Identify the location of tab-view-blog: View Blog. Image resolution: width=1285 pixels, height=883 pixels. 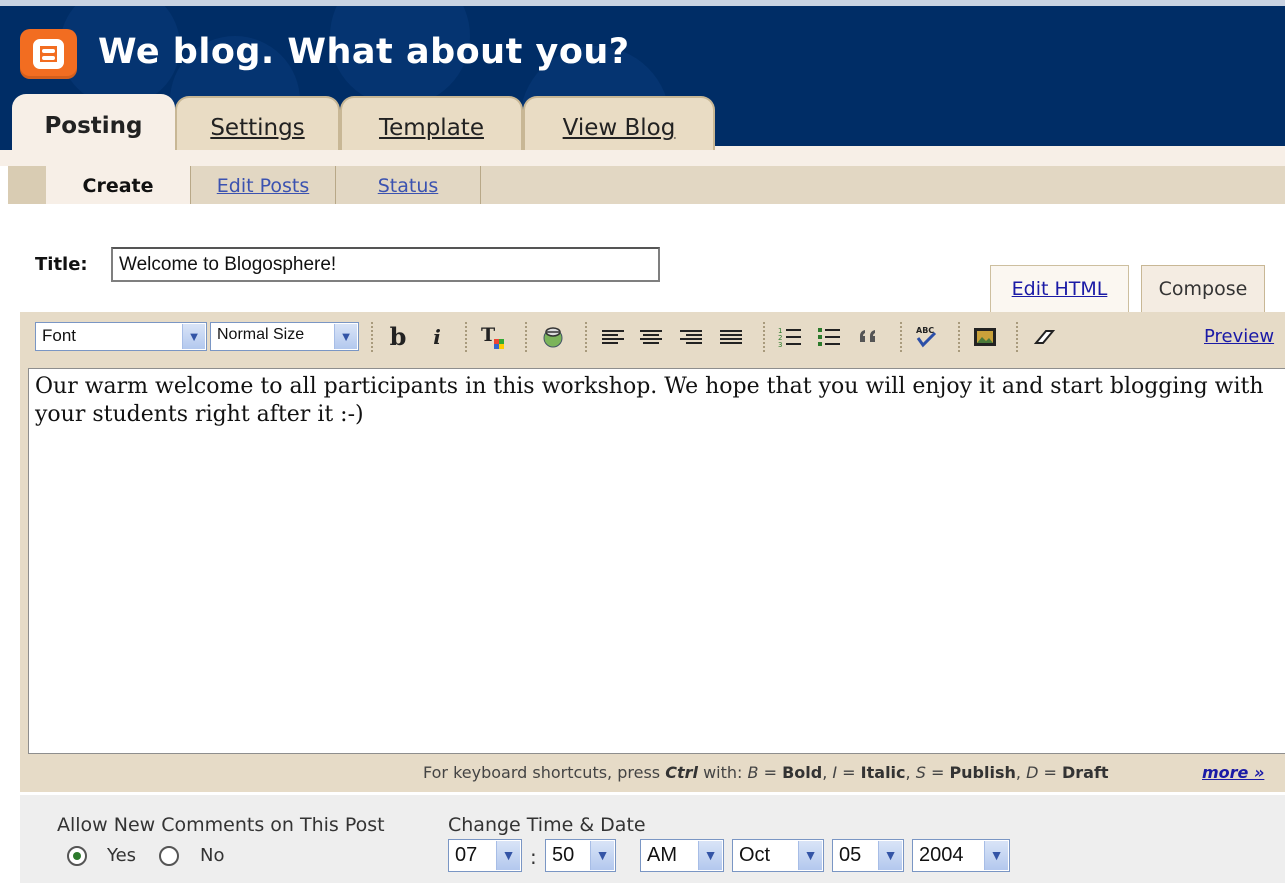
(619, 124).